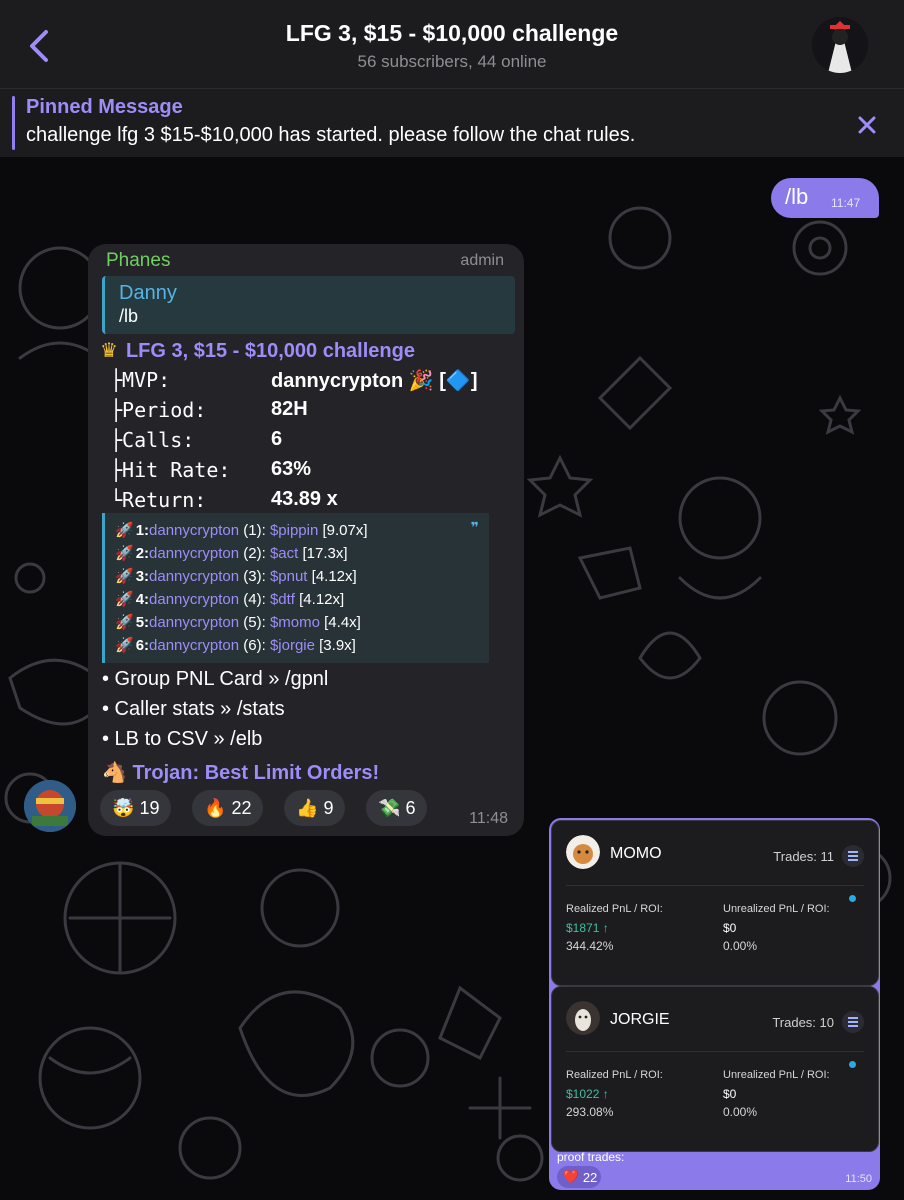 This screenshot has height=1200, width=904. Describe the element at coordinates (291, 469) in the screenshot. I see `stat-value-hit-rate: 63%` at that location.